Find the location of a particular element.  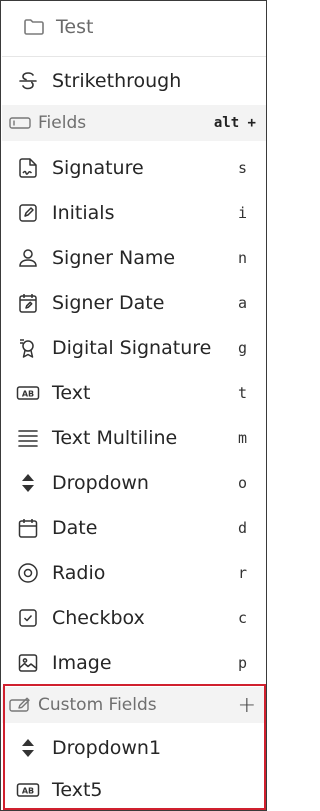

edit-field-icon is located at coordinates (20, 705).